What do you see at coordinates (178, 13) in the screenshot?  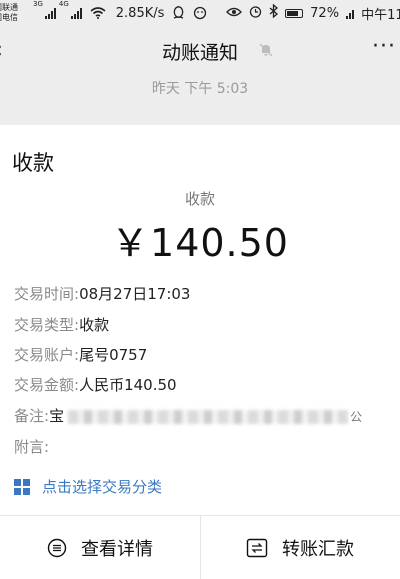 I see `qq-icon` at bounding box center [178, 13].